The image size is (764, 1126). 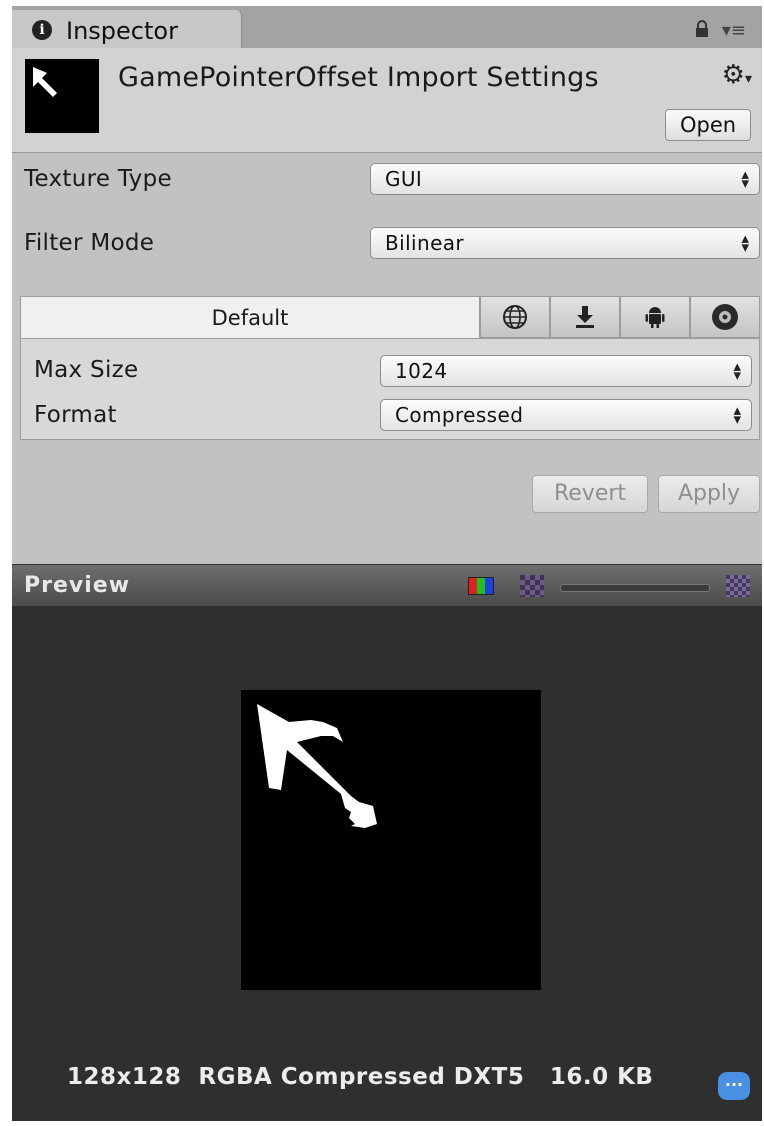 I want to click on format-dropdown: Compressed ▴ ▾, so click(x=566, y=415).